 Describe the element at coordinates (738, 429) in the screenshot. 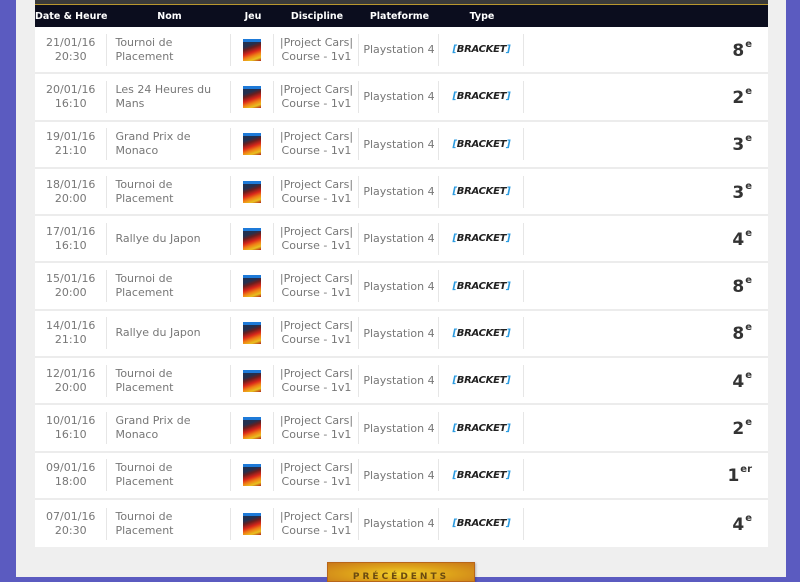

I see `rank-number: 2` at that location.